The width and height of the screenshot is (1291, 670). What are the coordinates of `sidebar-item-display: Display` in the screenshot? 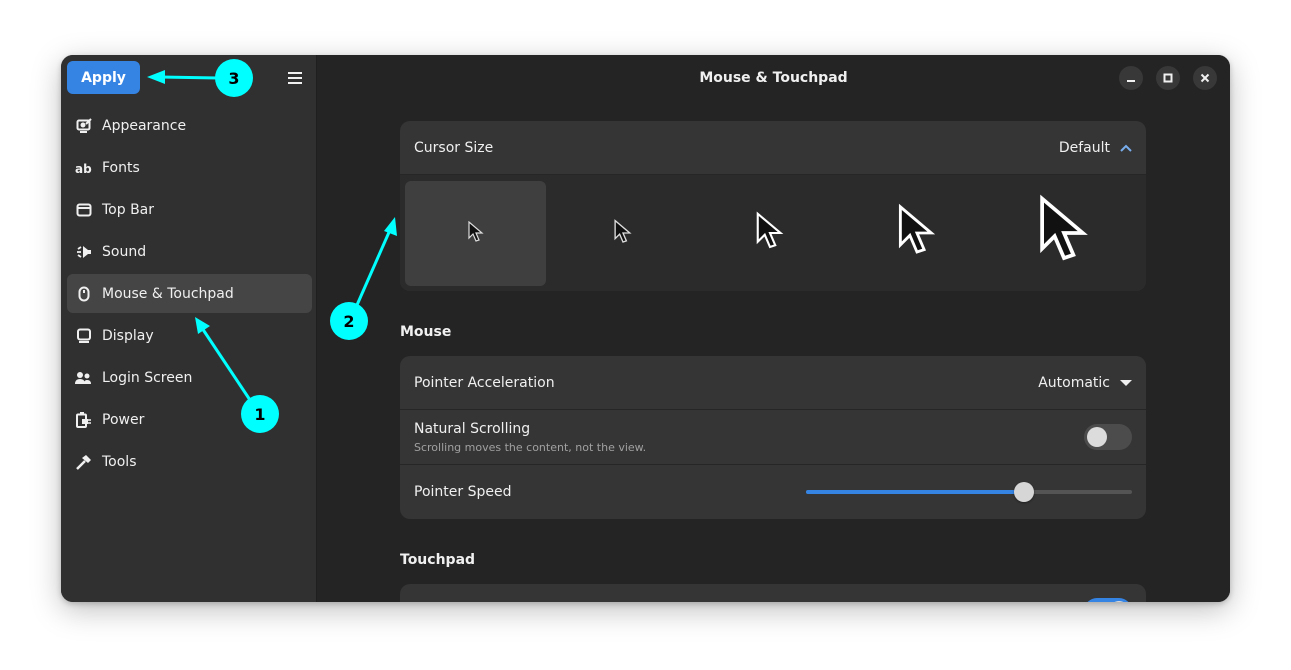 It's located at (189, 335).